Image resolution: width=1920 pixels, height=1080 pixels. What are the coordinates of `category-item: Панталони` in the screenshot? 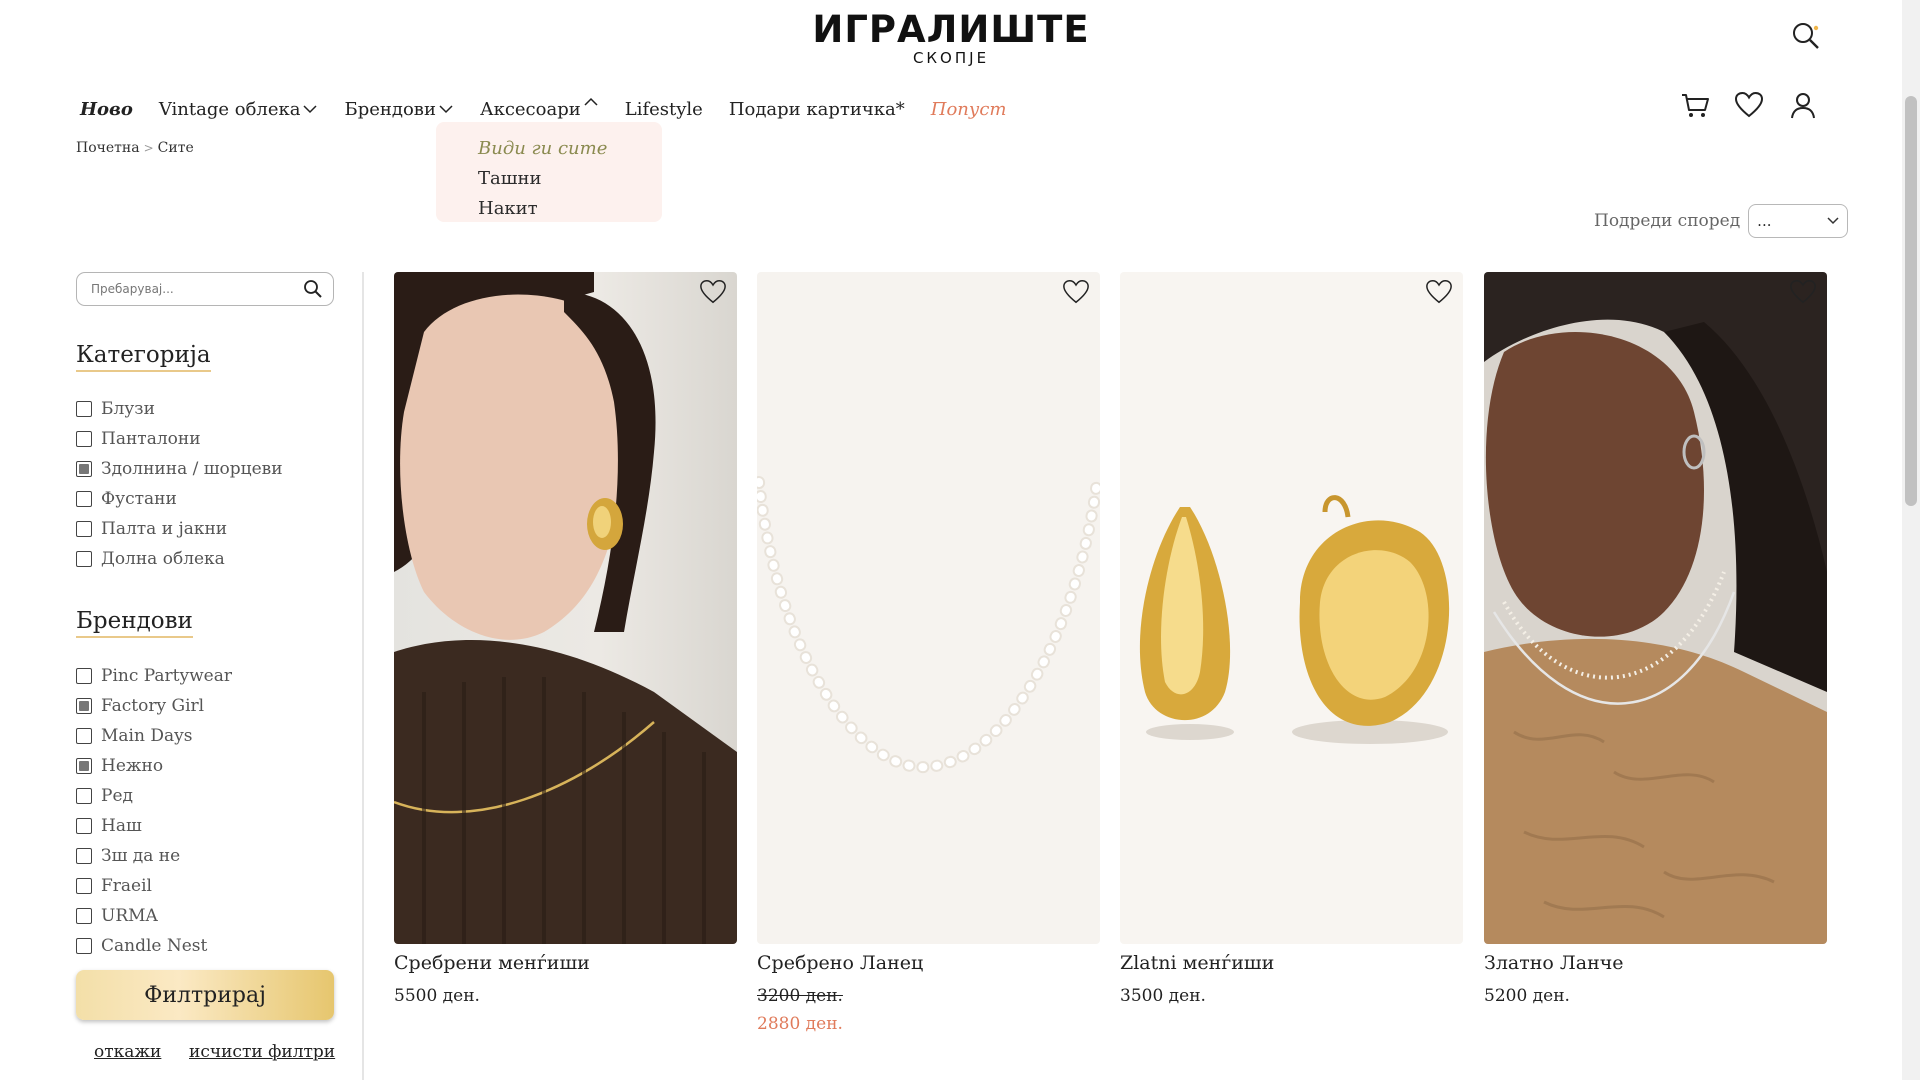 It's located at (179, 439).